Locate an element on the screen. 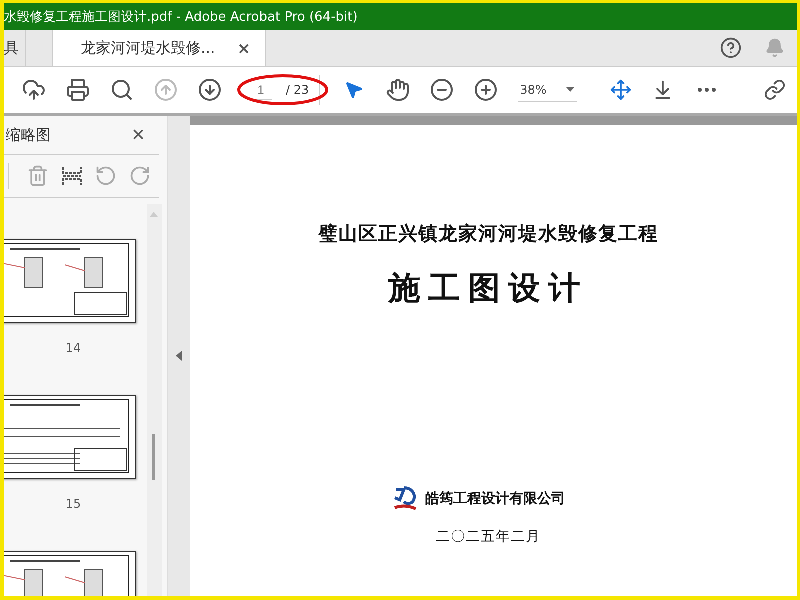 This screenshot has width=800, height=600. document-heading: 璧山区正兴镇龙家河河堤水毁修复工程 is located at coordinates (488, 234).